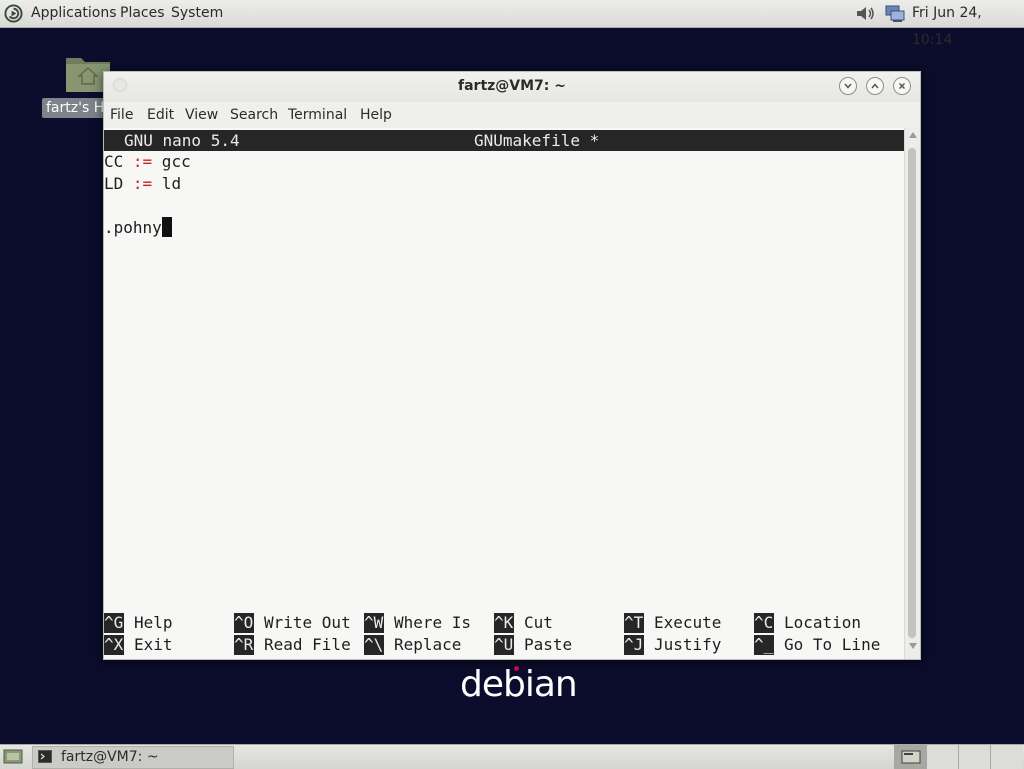  I want to click on show-desktop-icon, so click(13, 756).